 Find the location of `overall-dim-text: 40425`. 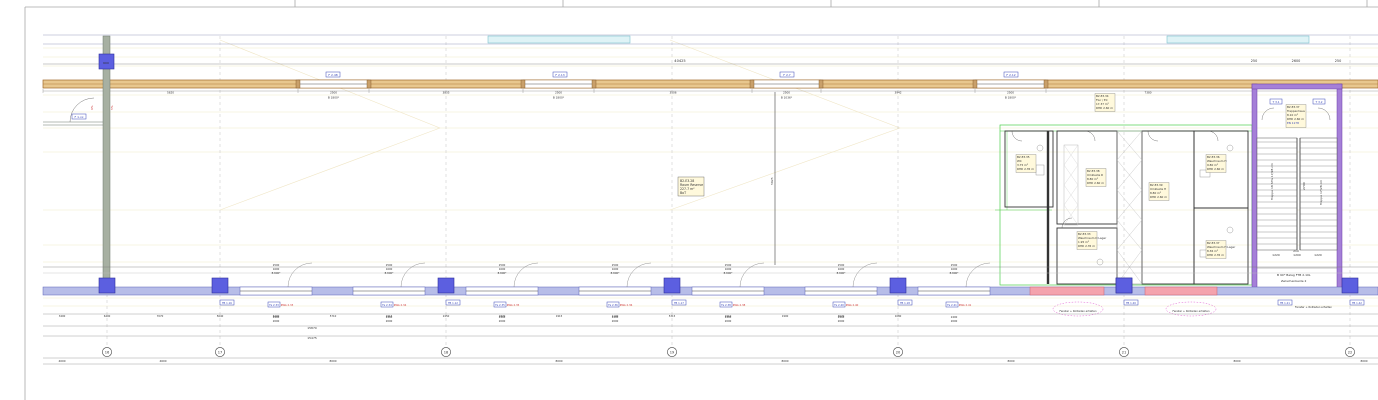

overall-dim-text: 40425 is located at coordinates (679, 61).